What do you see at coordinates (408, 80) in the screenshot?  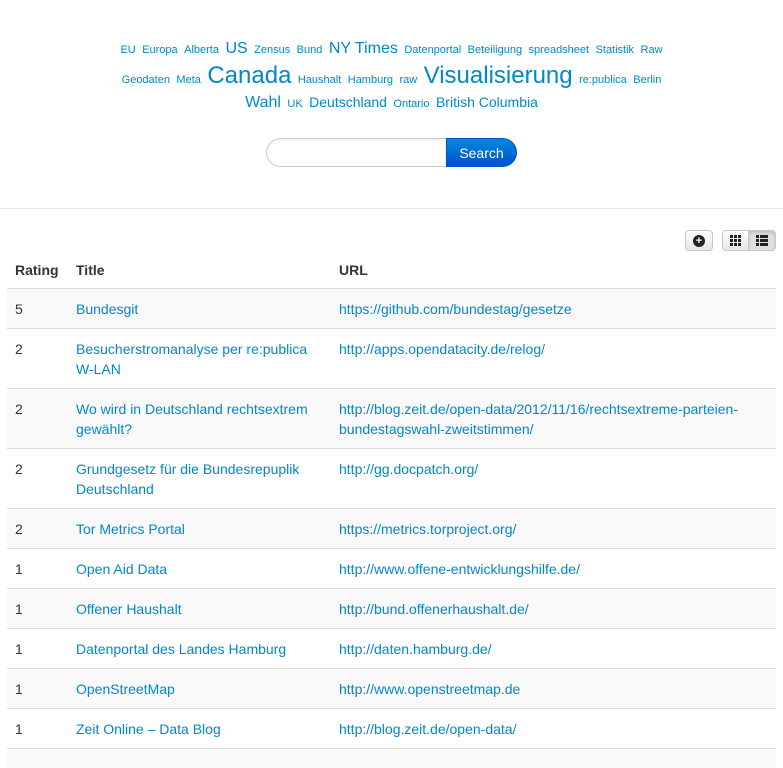 I see `tag-link: raw` at bounding box center [408, 80].